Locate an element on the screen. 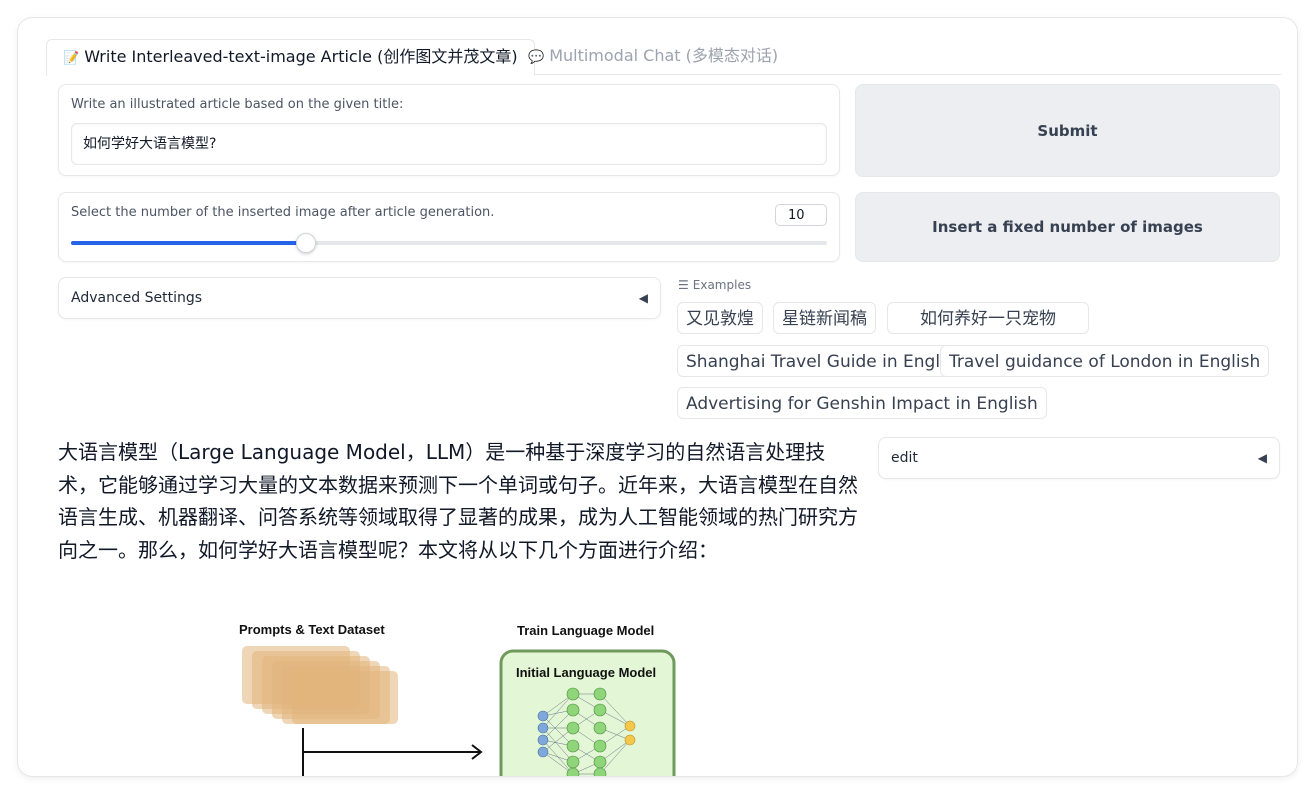  examples-label: Examples is located at coordinates (722, 285).